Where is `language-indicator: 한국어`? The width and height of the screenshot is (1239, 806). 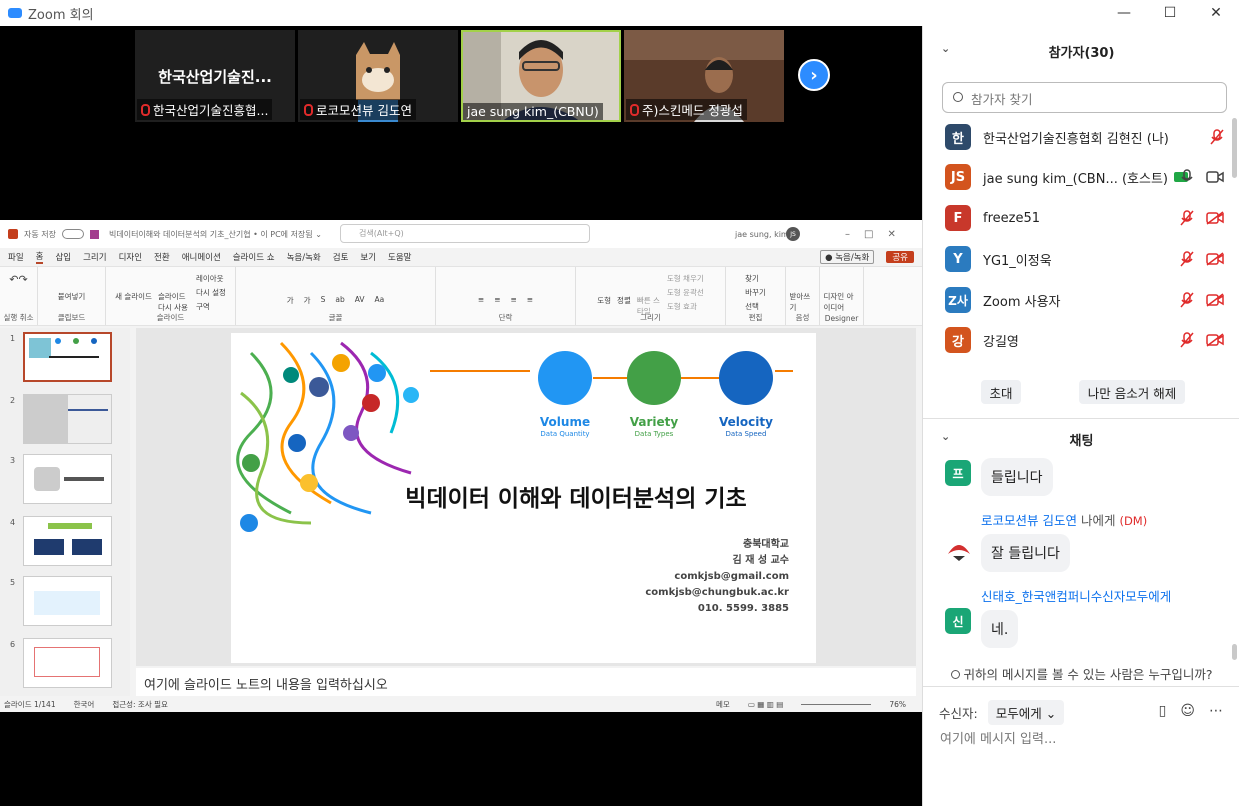
language-indicator: 한국어 is located at coordinates (84, 704).